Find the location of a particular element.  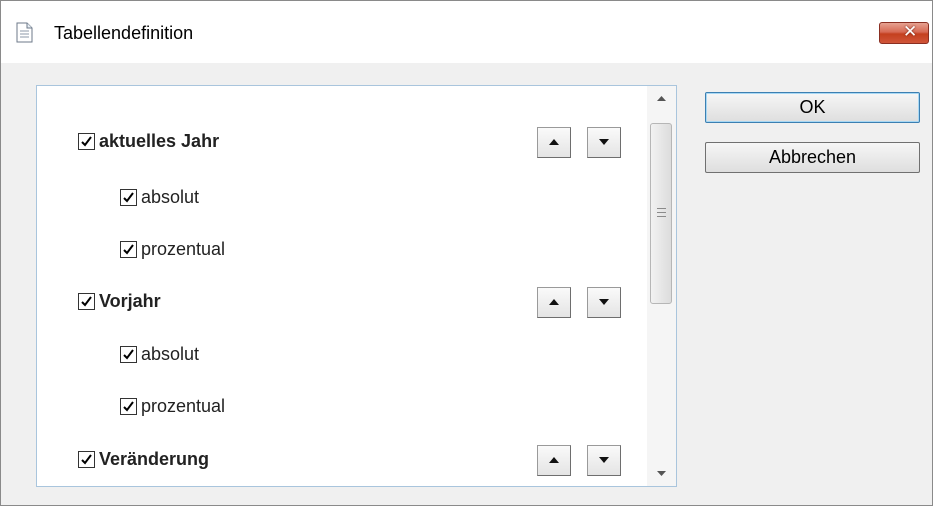

scroll-up-icon is located at coordinates (661, 98).